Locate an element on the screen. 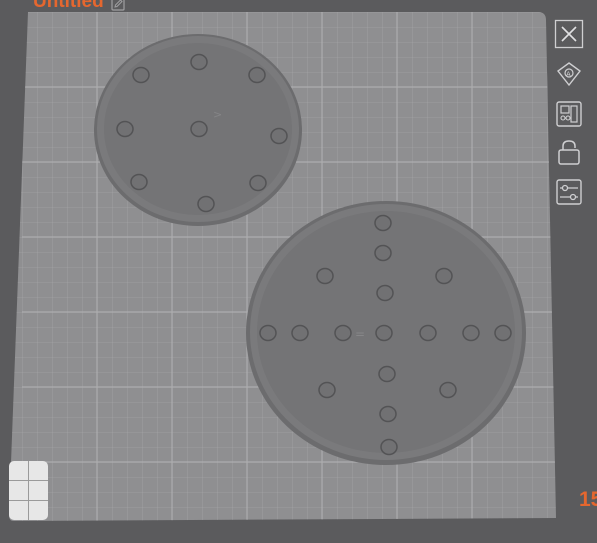 This screenshot has width=597, height=543. layout-icon is located at coordinates (569, 114).